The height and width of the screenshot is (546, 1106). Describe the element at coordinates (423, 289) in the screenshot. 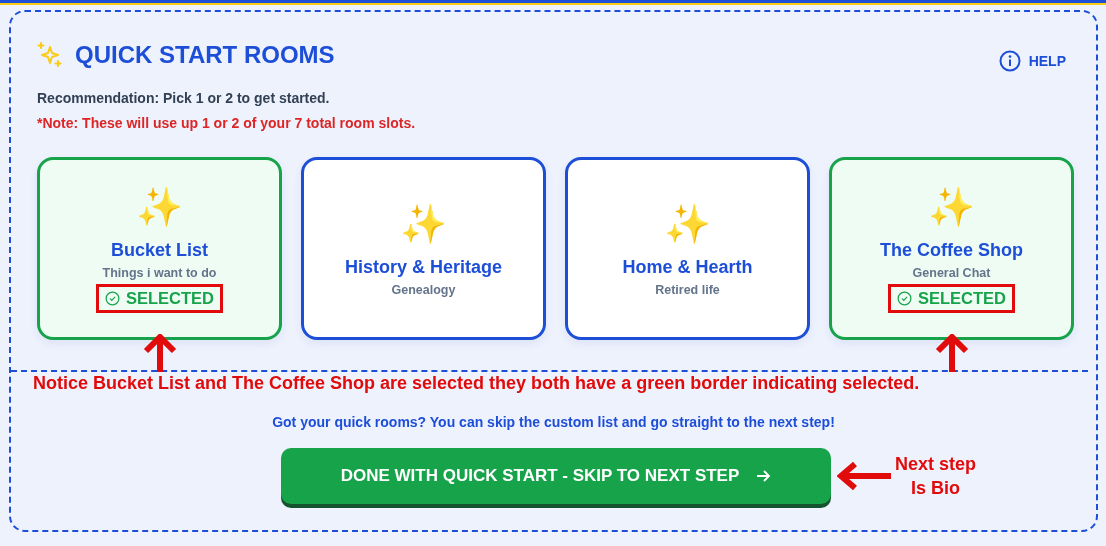

I see `room-subtitle: Genealogy` at that location.